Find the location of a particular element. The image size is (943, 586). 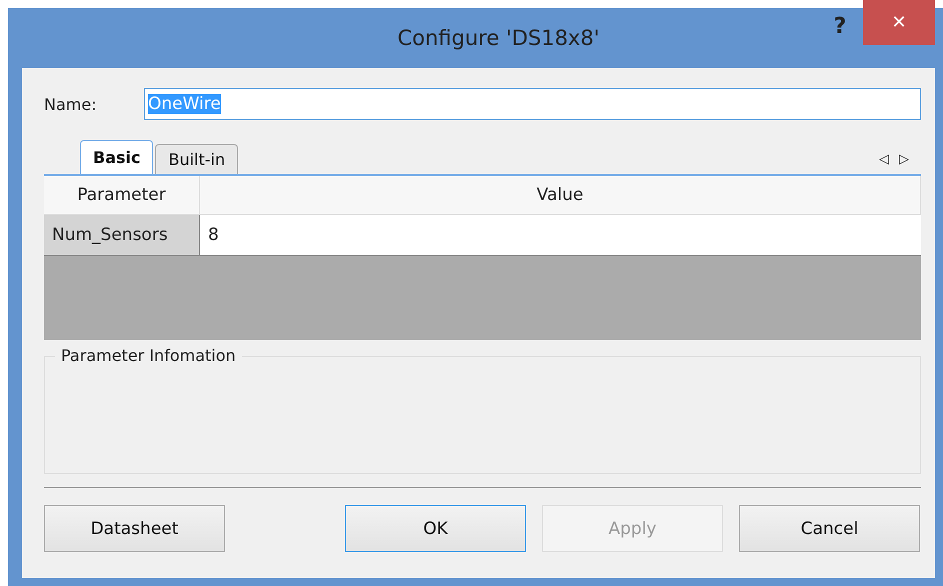

column-header: Value is located at coordinates (560, 195).